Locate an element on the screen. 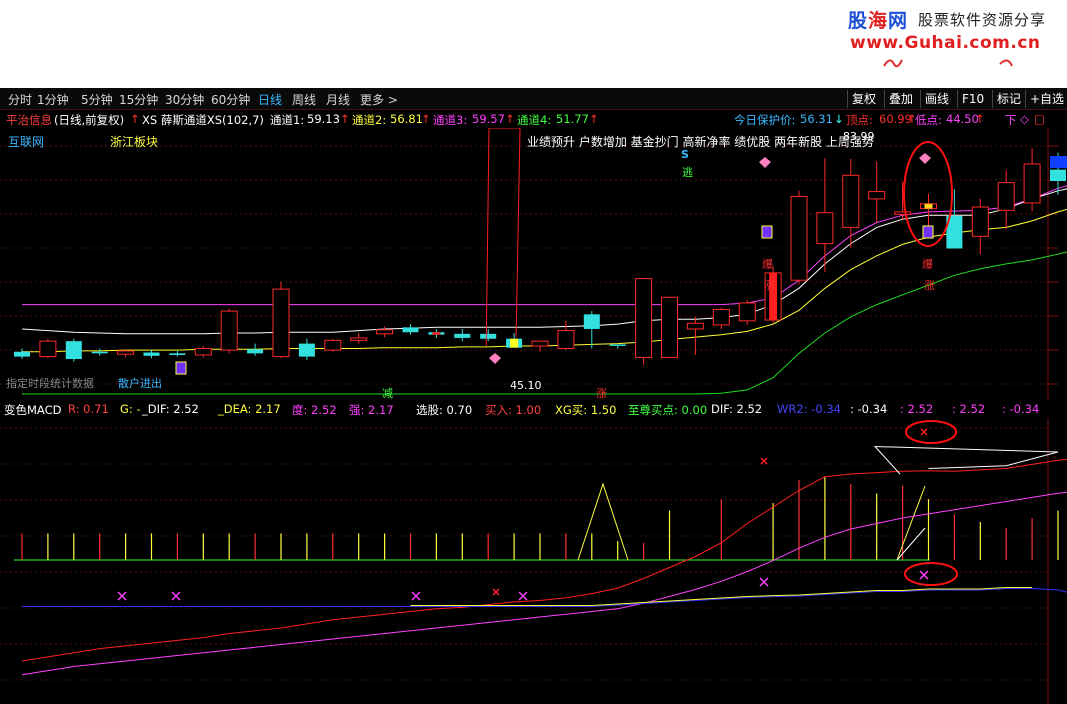  channel-2-value: 56.81 is located at coordinates (406, 119).